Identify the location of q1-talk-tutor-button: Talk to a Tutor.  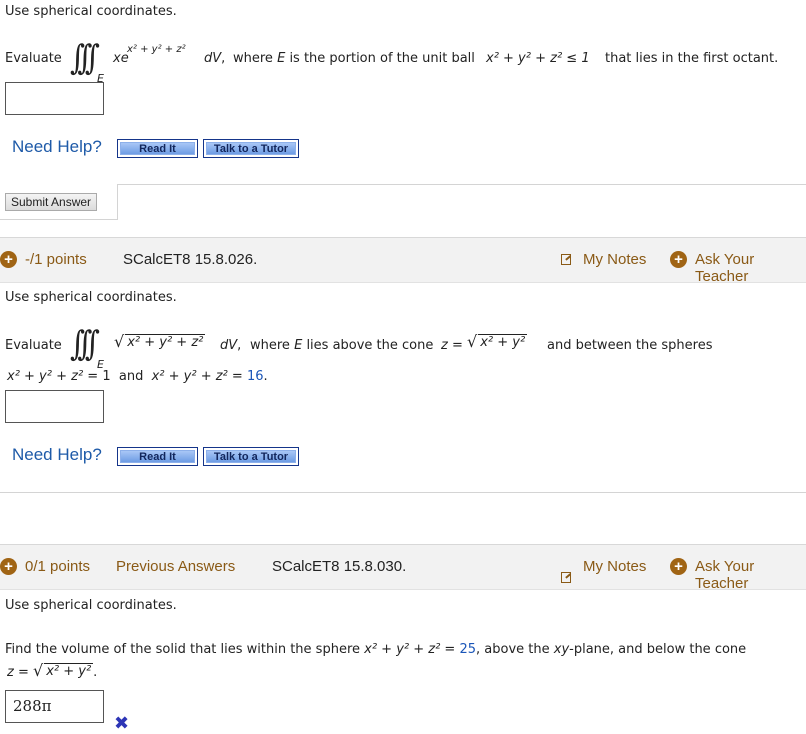
(251, 148).